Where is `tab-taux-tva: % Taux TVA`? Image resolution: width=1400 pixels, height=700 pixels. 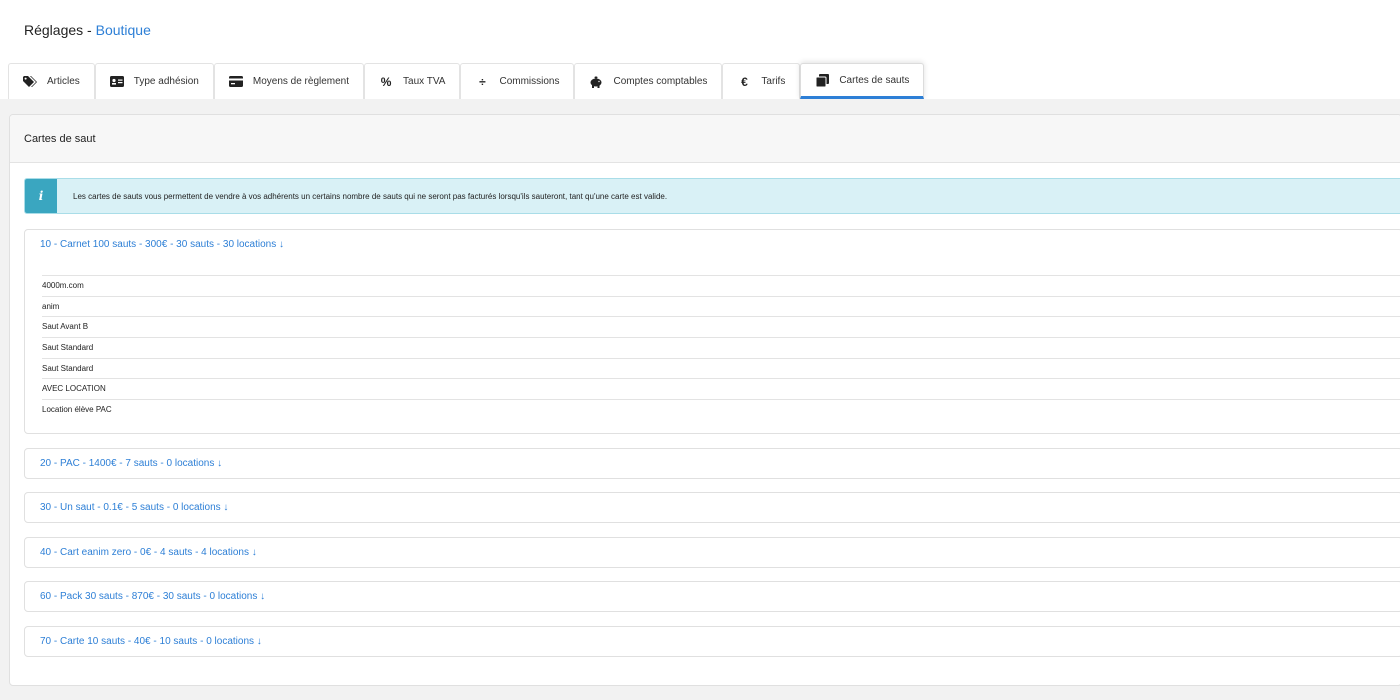 tab-taux-tva: % Taux TVA is located at coordinates (412, 81).